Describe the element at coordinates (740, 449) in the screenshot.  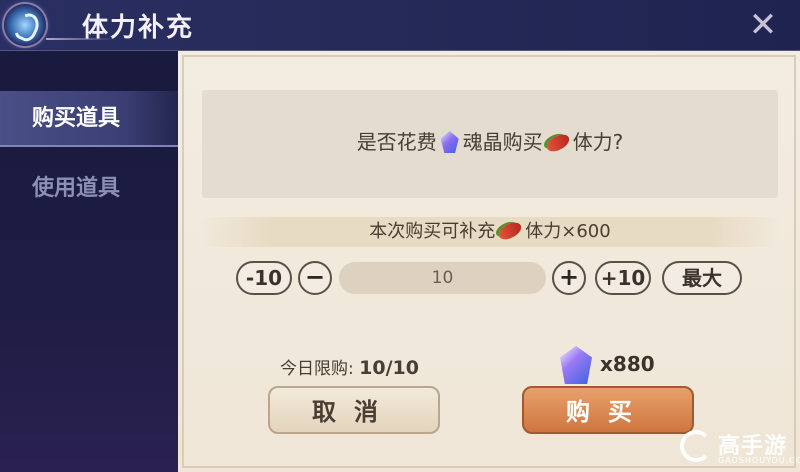
I see `watermark: 高手游 GAOSHOUYOU.COM` at that location.